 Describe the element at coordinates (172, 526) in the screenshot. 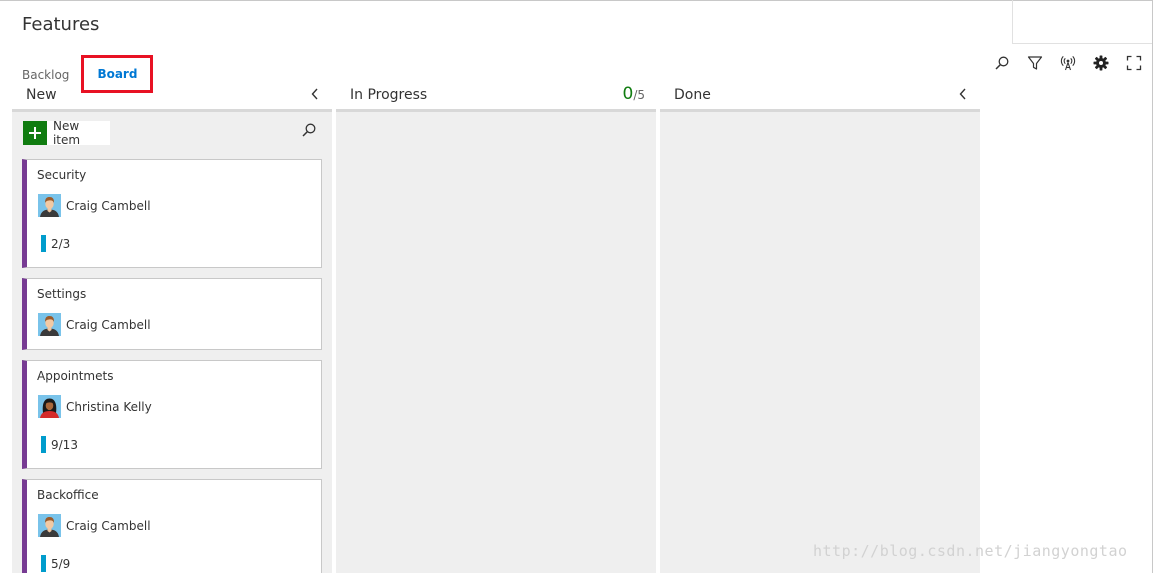

I see `card-backoffice: Backoffice Craig Cambell 5/9` at that location.